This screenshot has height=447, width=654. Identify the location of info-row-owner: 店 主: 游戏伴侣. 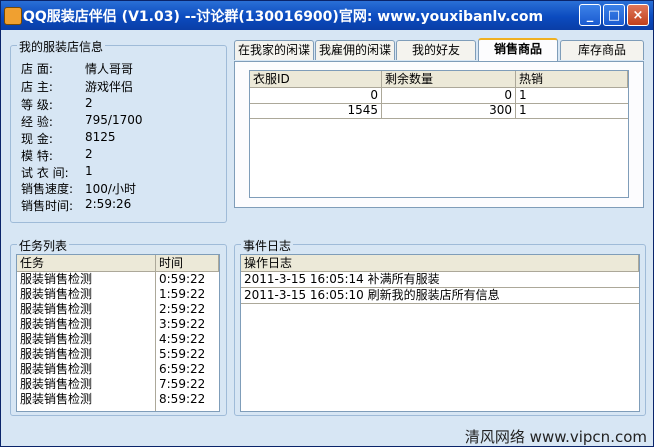
(121, 87).